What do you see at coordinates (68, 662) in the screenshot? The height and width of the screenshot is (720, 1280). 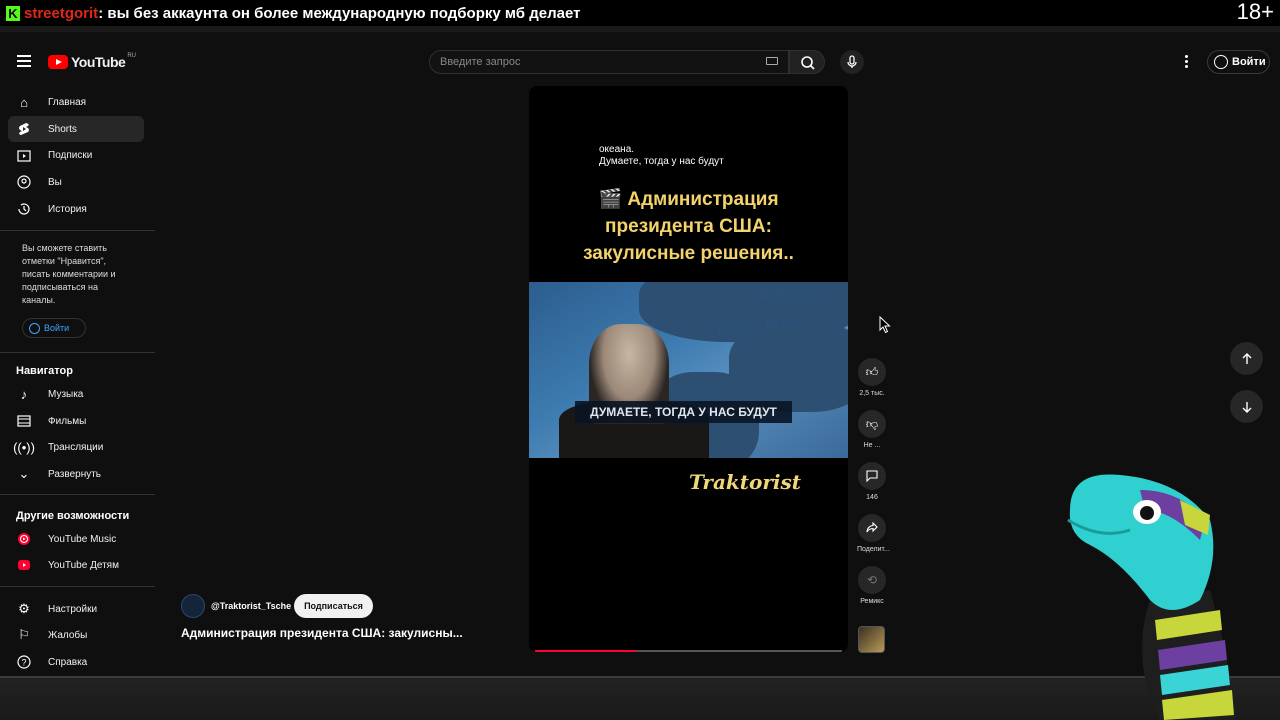 I see `sidebar-item-label: Справка` at bounding box center [68, 662].